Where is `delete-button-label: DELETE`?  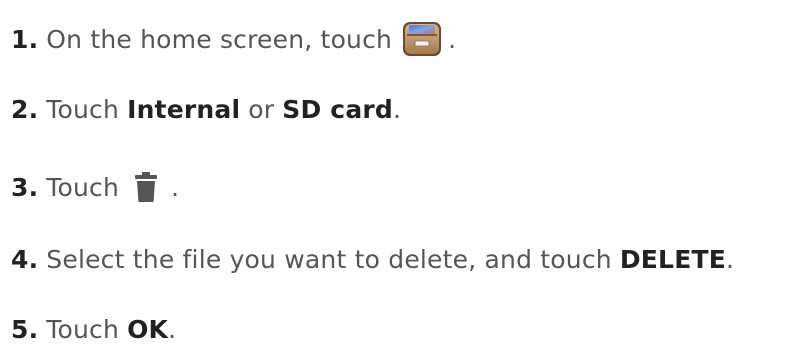 delete-button-label: DELETE is located at coordinates (672, 259).